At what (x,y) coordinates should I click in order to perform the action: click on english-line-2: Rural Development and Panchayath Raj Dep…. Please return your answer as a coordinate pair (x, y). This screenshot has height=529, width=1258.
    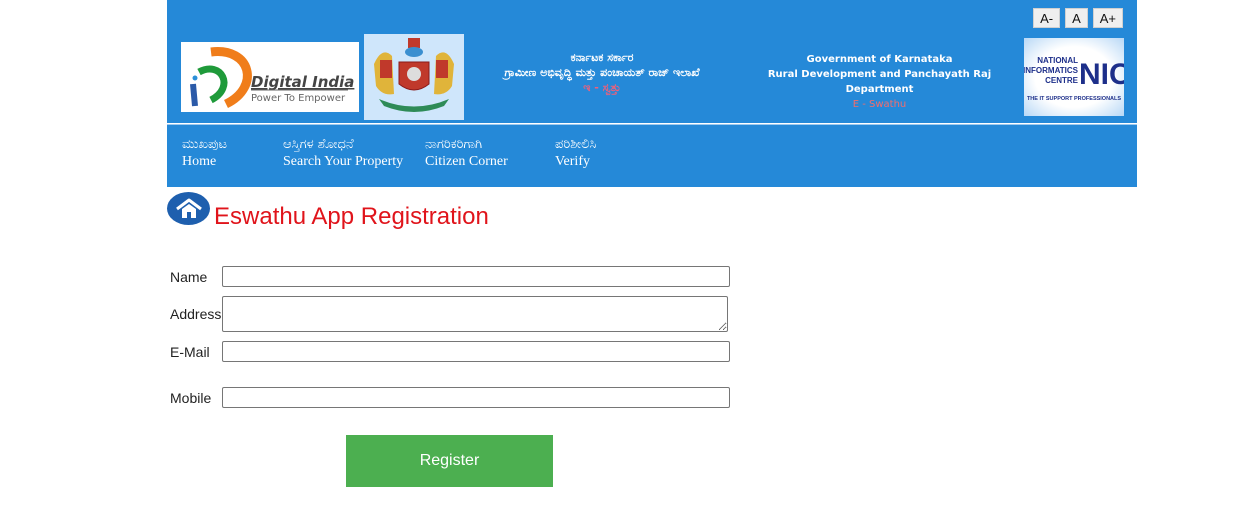
    Looking at the image, I should click on (879, 82).